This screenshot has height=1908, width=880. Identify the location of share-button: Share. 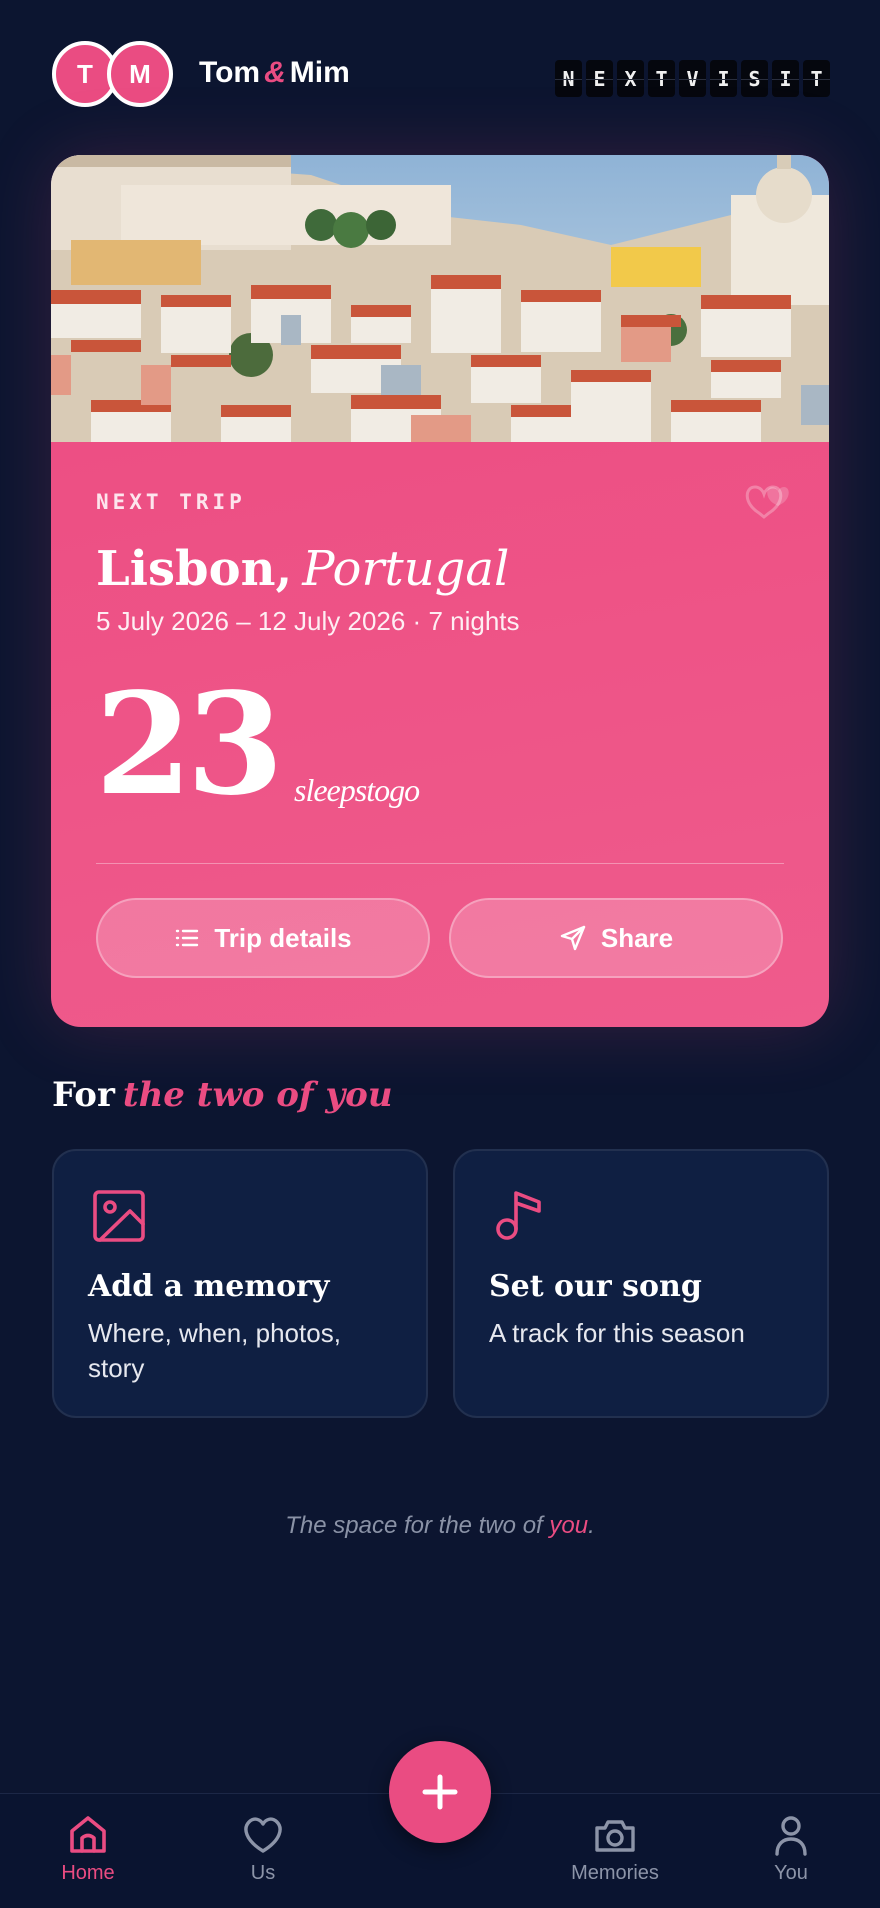
(616, 938).